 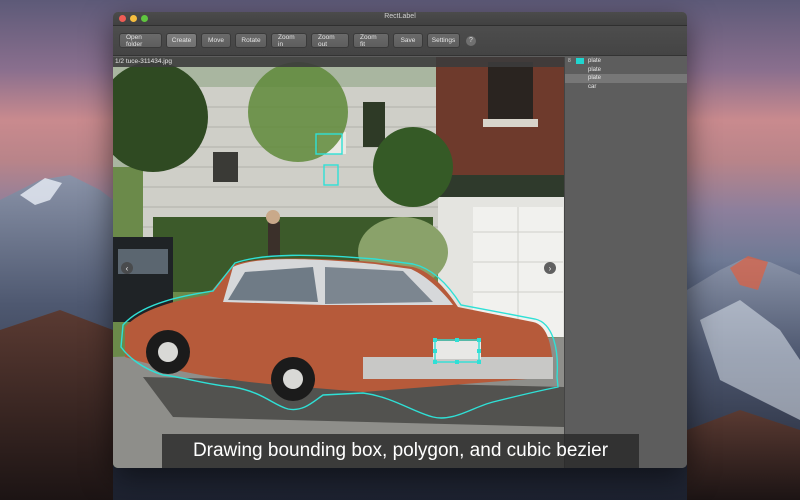 What do you see at coordinates (181, 40) in the screenshot?
I see `create-button: Create` at bounding box center [181, 40].